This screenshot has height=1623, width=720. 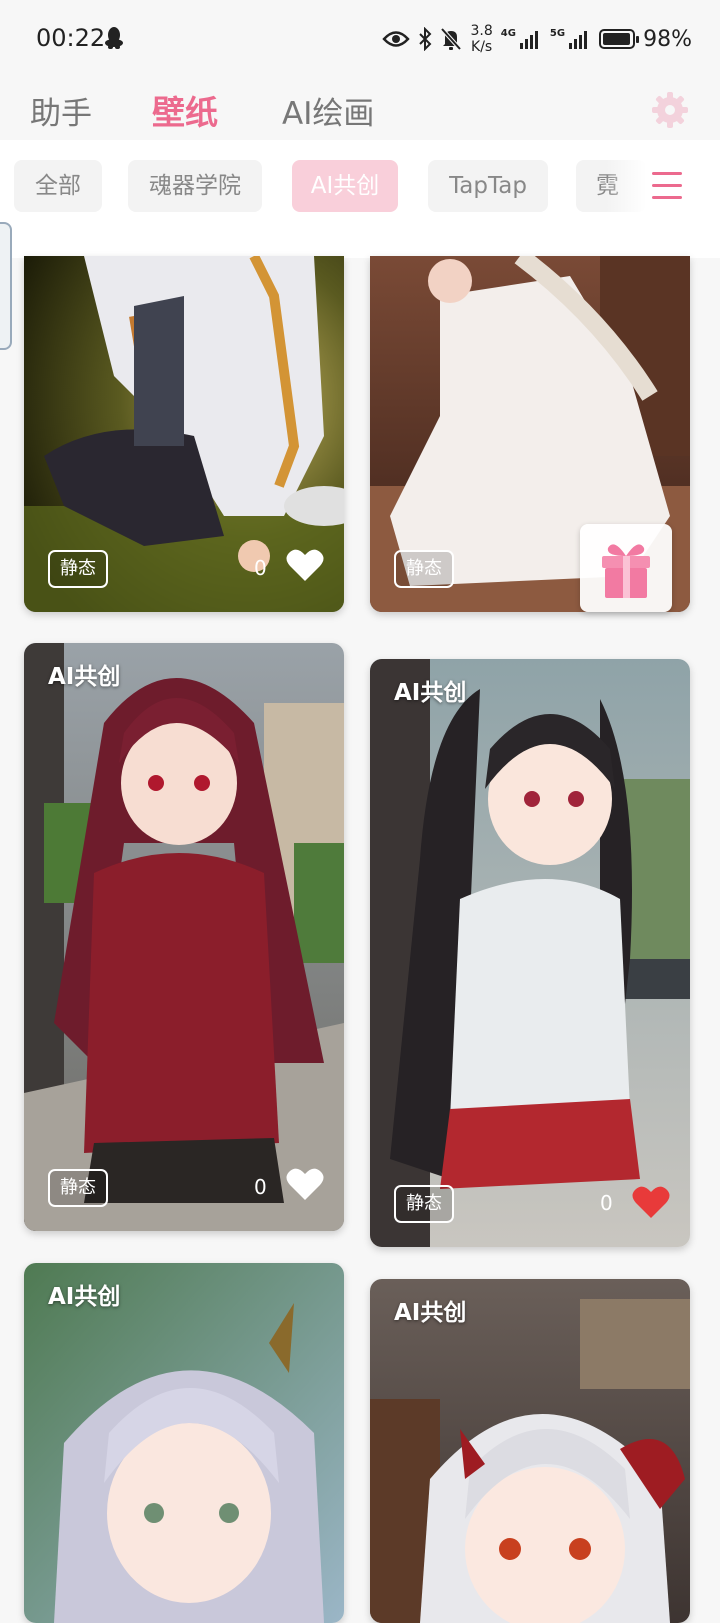 I want to click on wallpaper-card: 静态 0, so click(x=184, y=434).